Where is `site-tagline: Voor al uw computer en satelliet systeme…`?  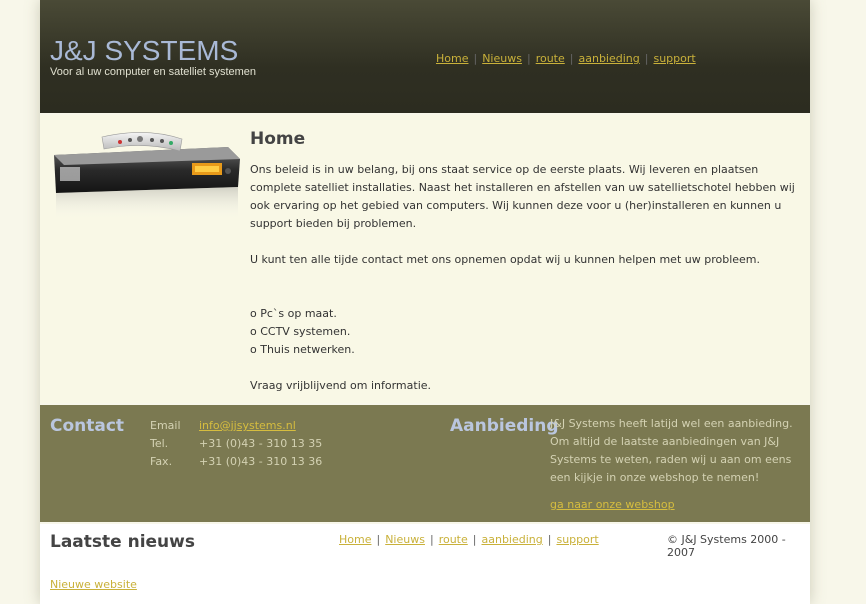
site-tagline: Voor al uw computer en satelliet systeme… is located at coordinates (153, 72).